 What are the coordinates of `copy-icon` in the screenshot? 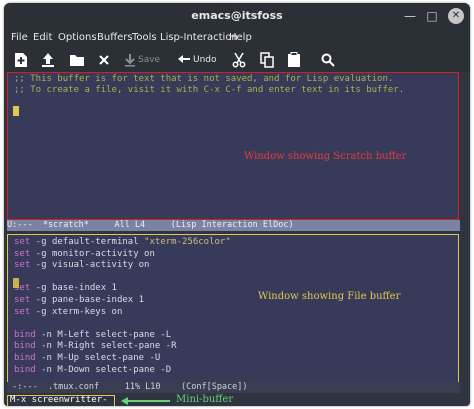 It's located at (267, 59).